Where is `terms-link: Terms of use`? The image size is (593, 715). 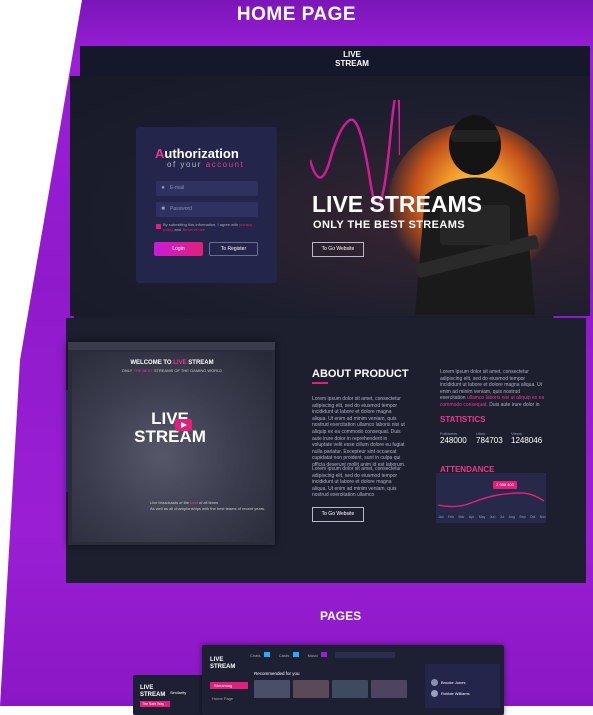 terms-link: Terms of use is located at coordinates (193, 229).